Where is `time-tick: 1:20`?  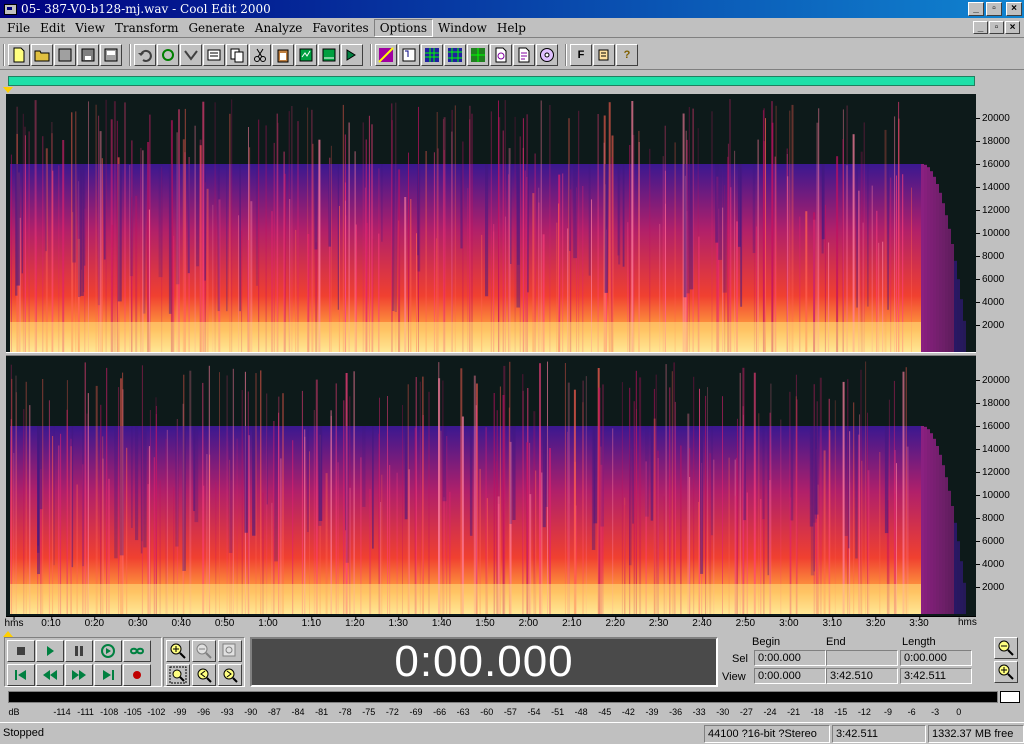 time-tick: 1:20 is located at coordinates (355, 623).